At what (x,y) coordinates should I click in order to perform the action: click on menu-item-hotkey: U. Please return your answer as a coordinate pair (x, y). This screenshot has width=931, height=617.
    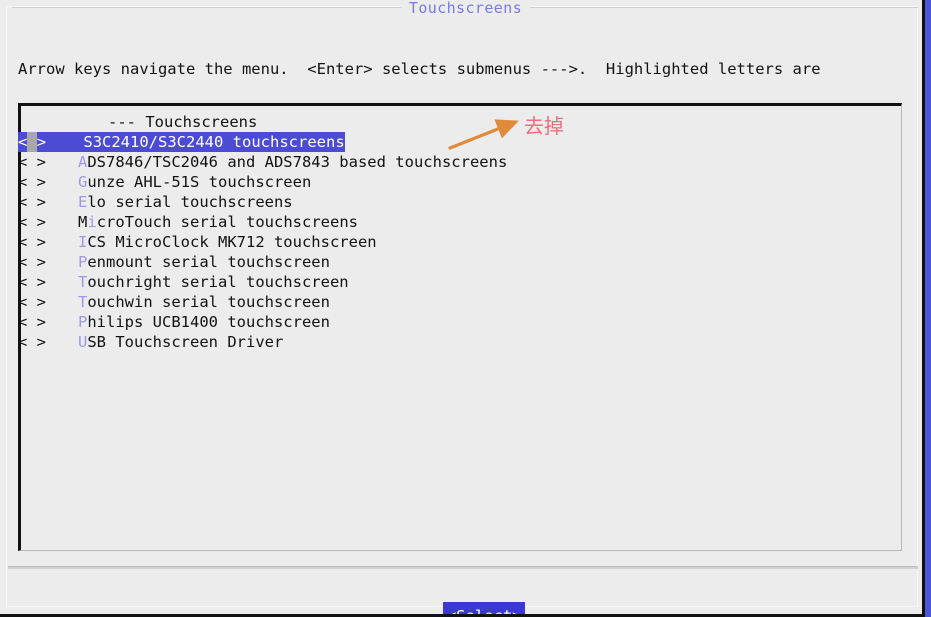
    Looking at the image, I should click on (83, 342).